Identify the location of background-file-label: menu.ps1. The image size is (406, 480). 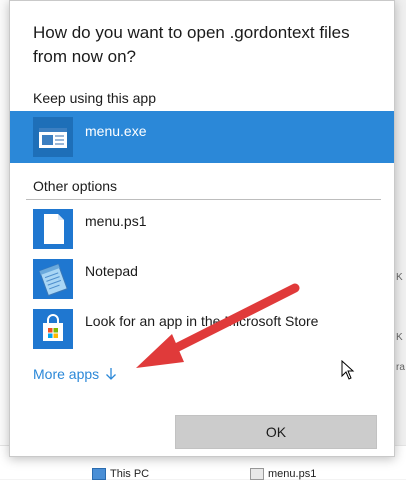
(292, 474).